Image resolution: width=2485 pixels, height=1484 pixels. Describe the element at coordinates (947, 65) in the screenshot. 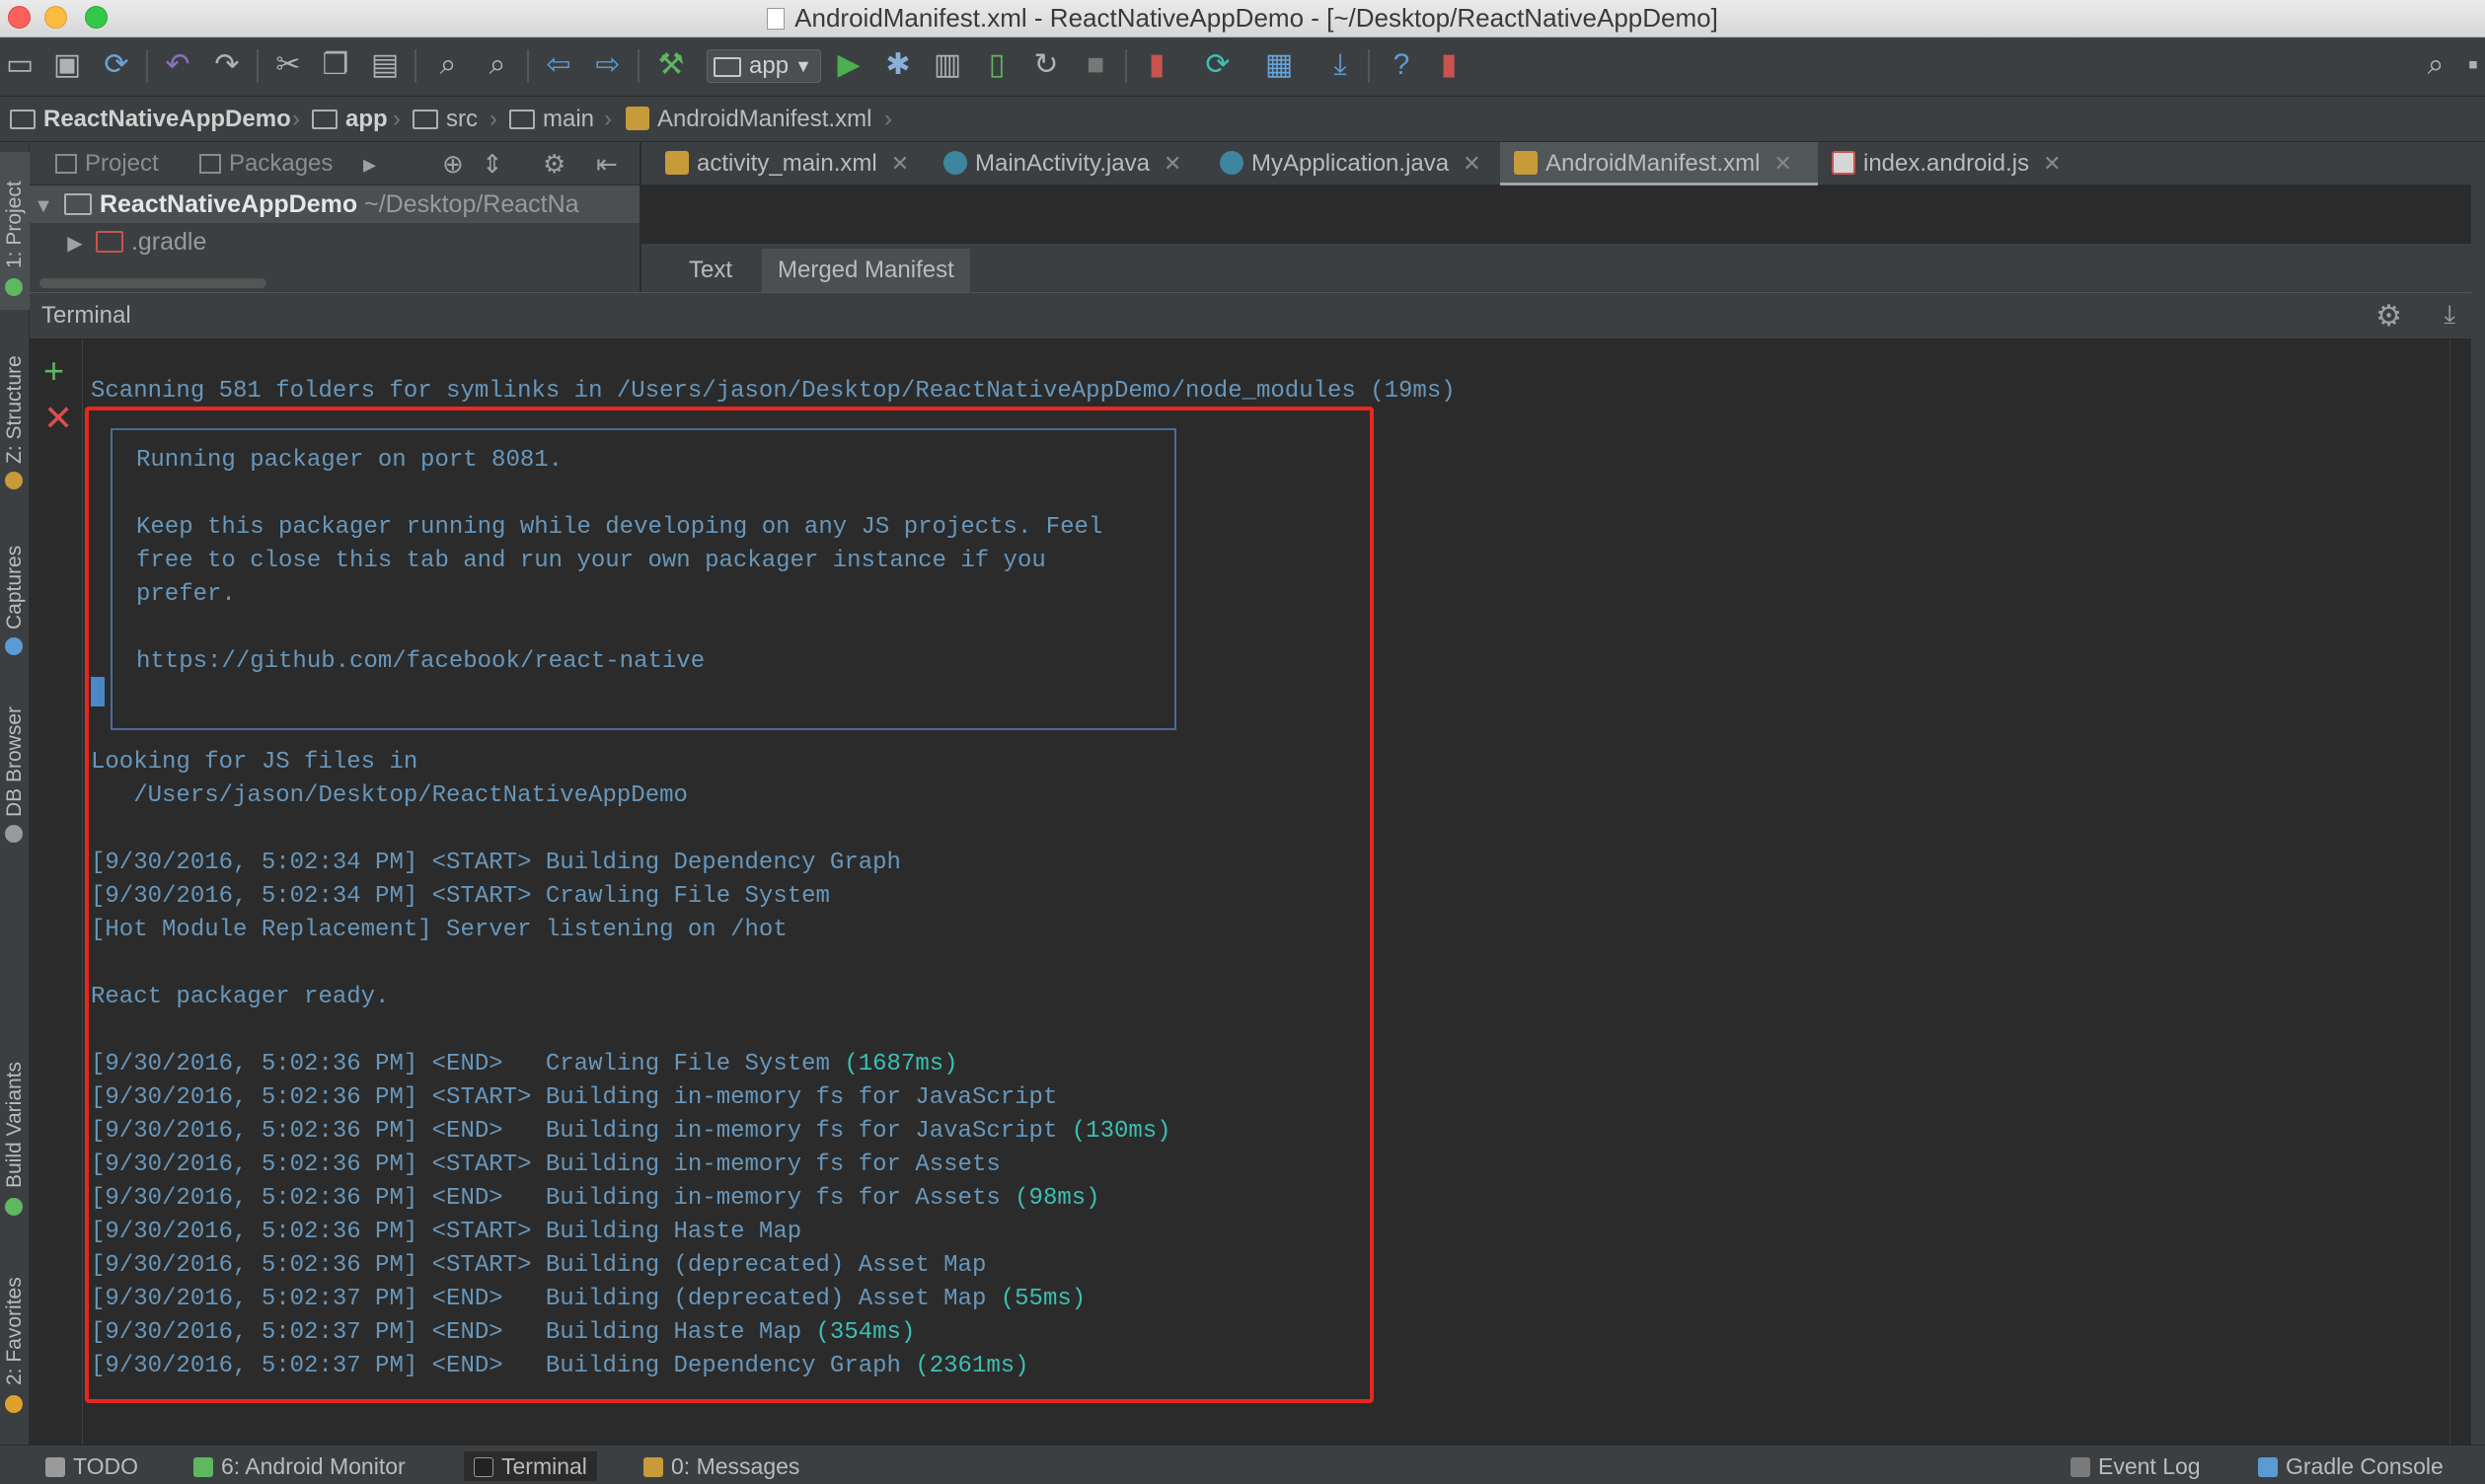

I see `coverage-icon: ▥` at that location.